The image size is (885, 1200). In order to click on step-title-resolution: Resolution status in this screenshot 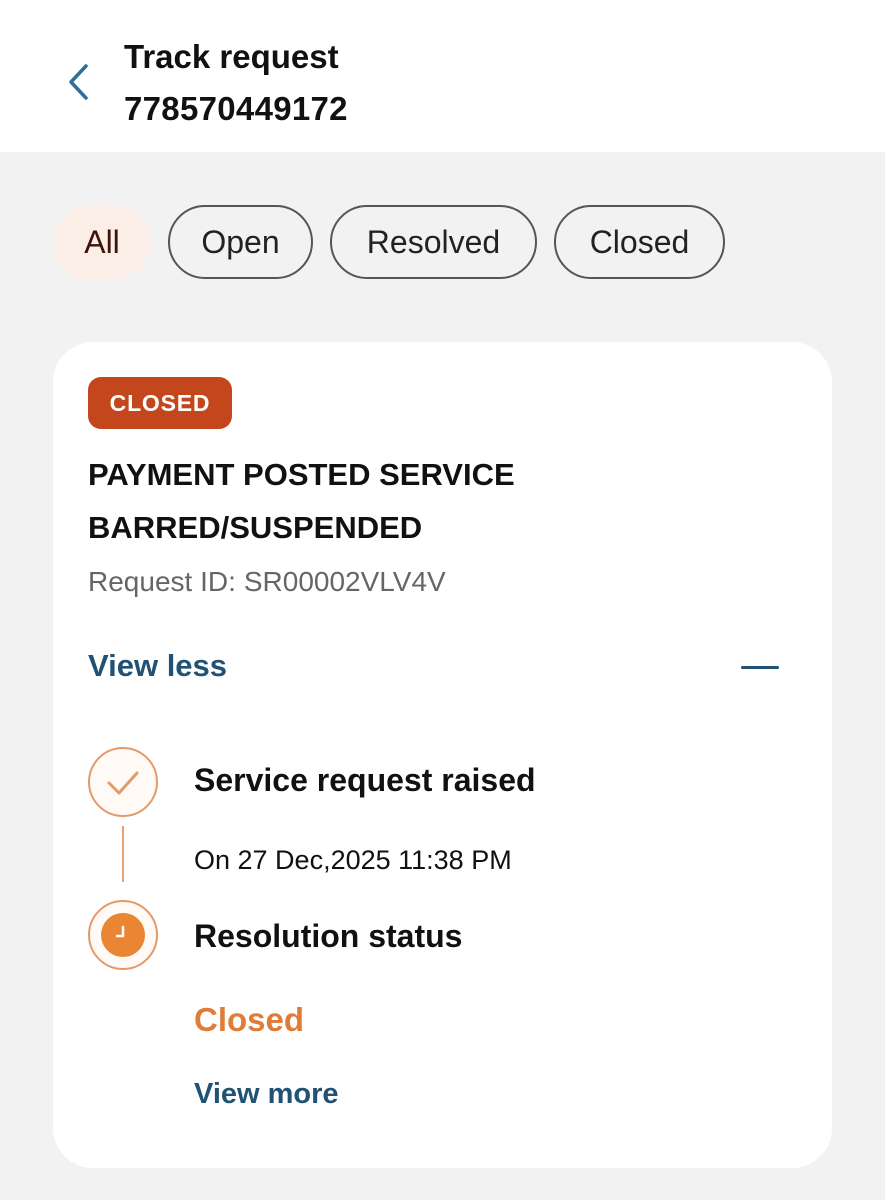, I will do `click(328, 936)`.